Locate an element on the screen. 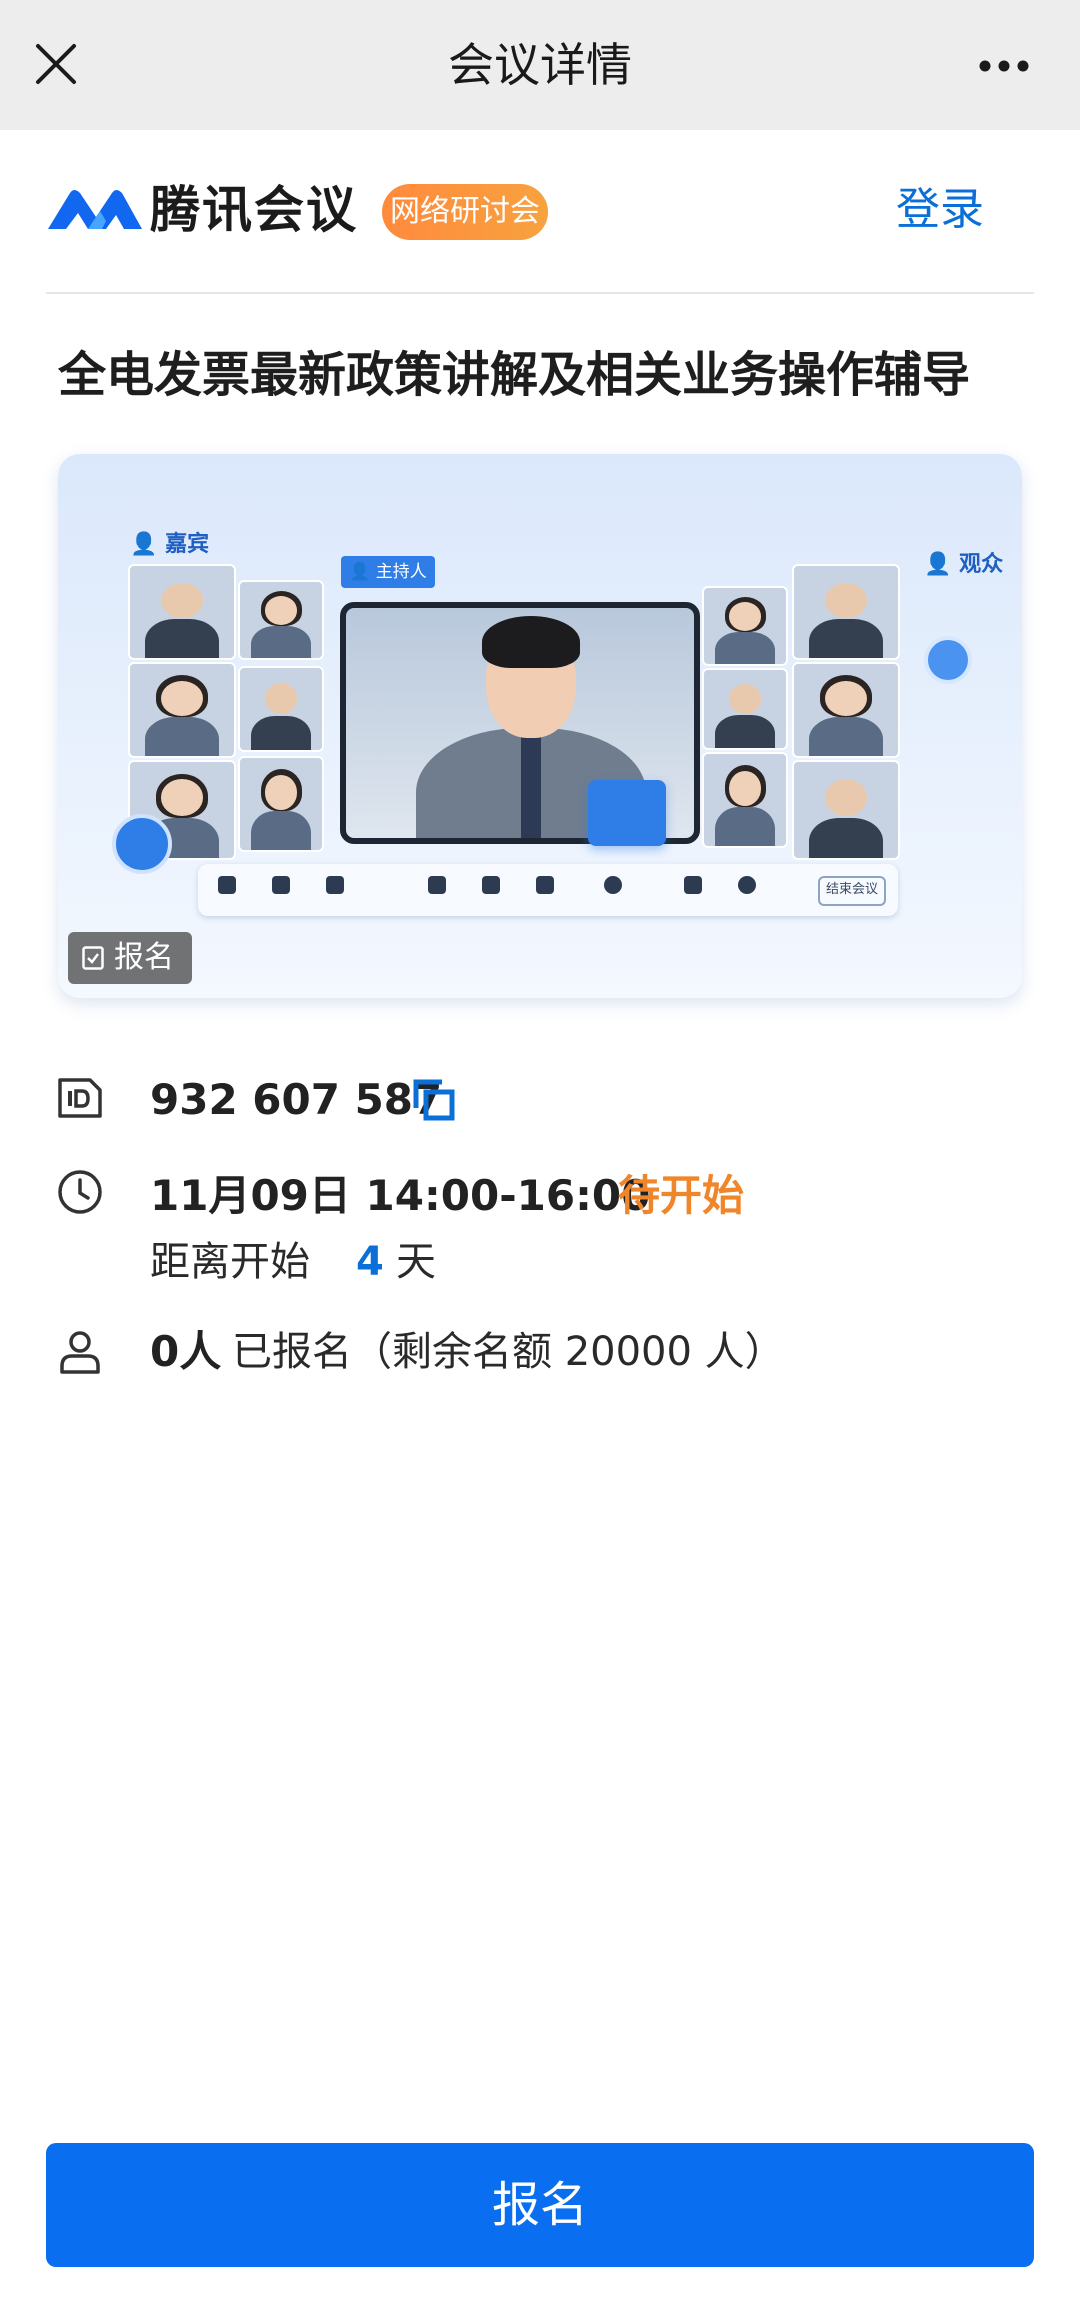 The height and width of the screenshot is (2299, 1080). login-link: 登录 is located at coordinates (940, 210).